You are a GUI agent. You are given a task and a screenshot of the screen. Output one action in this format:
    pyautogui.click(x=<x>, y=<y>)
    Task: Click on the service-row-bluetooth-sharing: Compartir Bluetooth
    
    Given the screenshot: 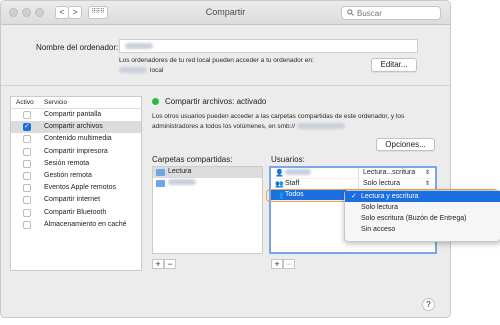 What is the action you would take?
    pyautogui.click(x=76, y=213)
    